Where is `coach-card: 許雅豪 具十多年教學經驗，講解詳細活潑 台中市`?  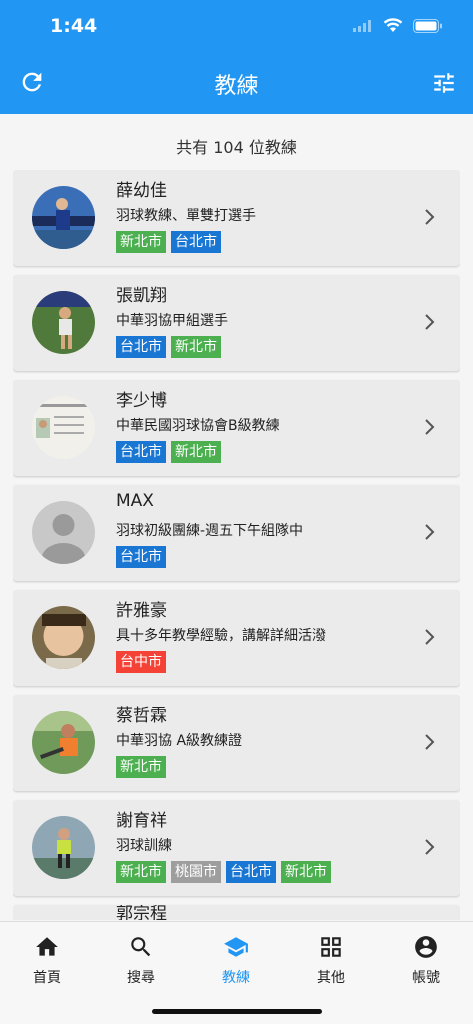
coach-card: 許雅豪 具十多年教學經驗，講解詳細活潑 台中市 is located at coordinates (236, 638).